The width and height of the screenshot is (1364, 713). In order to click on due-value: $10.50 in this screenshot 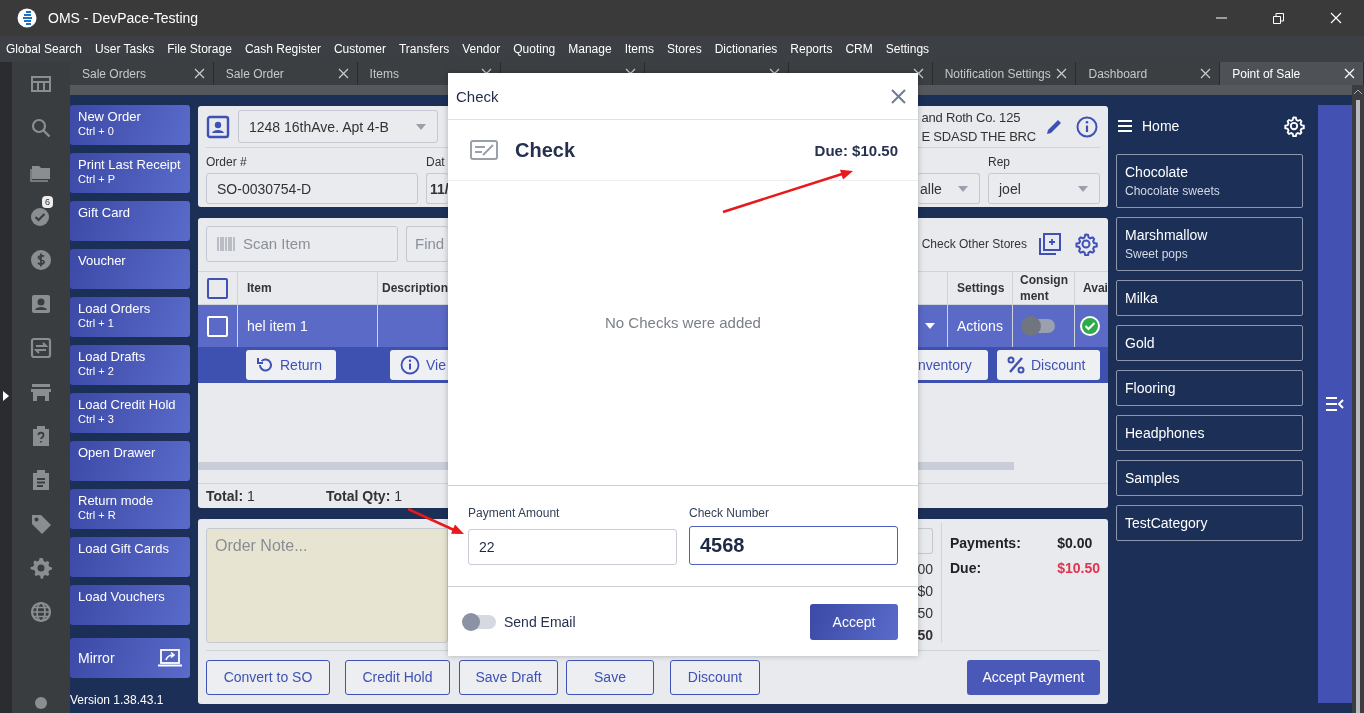, I will do `click(1078, 568)`.